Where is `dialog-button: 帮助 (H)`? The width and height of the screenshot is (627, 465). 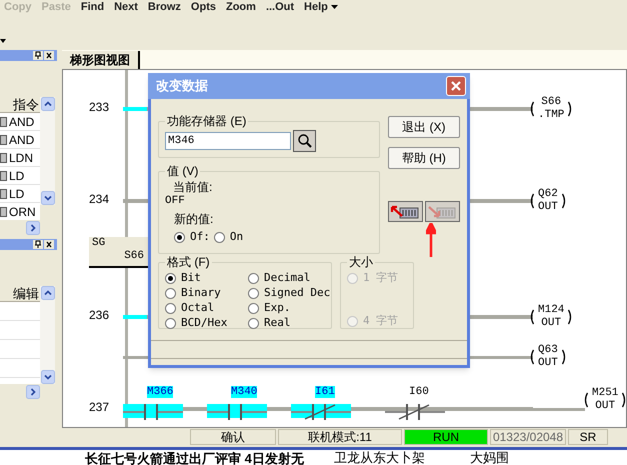
dialog-button: 帮助 (H) is located at coordinates (424, 158).